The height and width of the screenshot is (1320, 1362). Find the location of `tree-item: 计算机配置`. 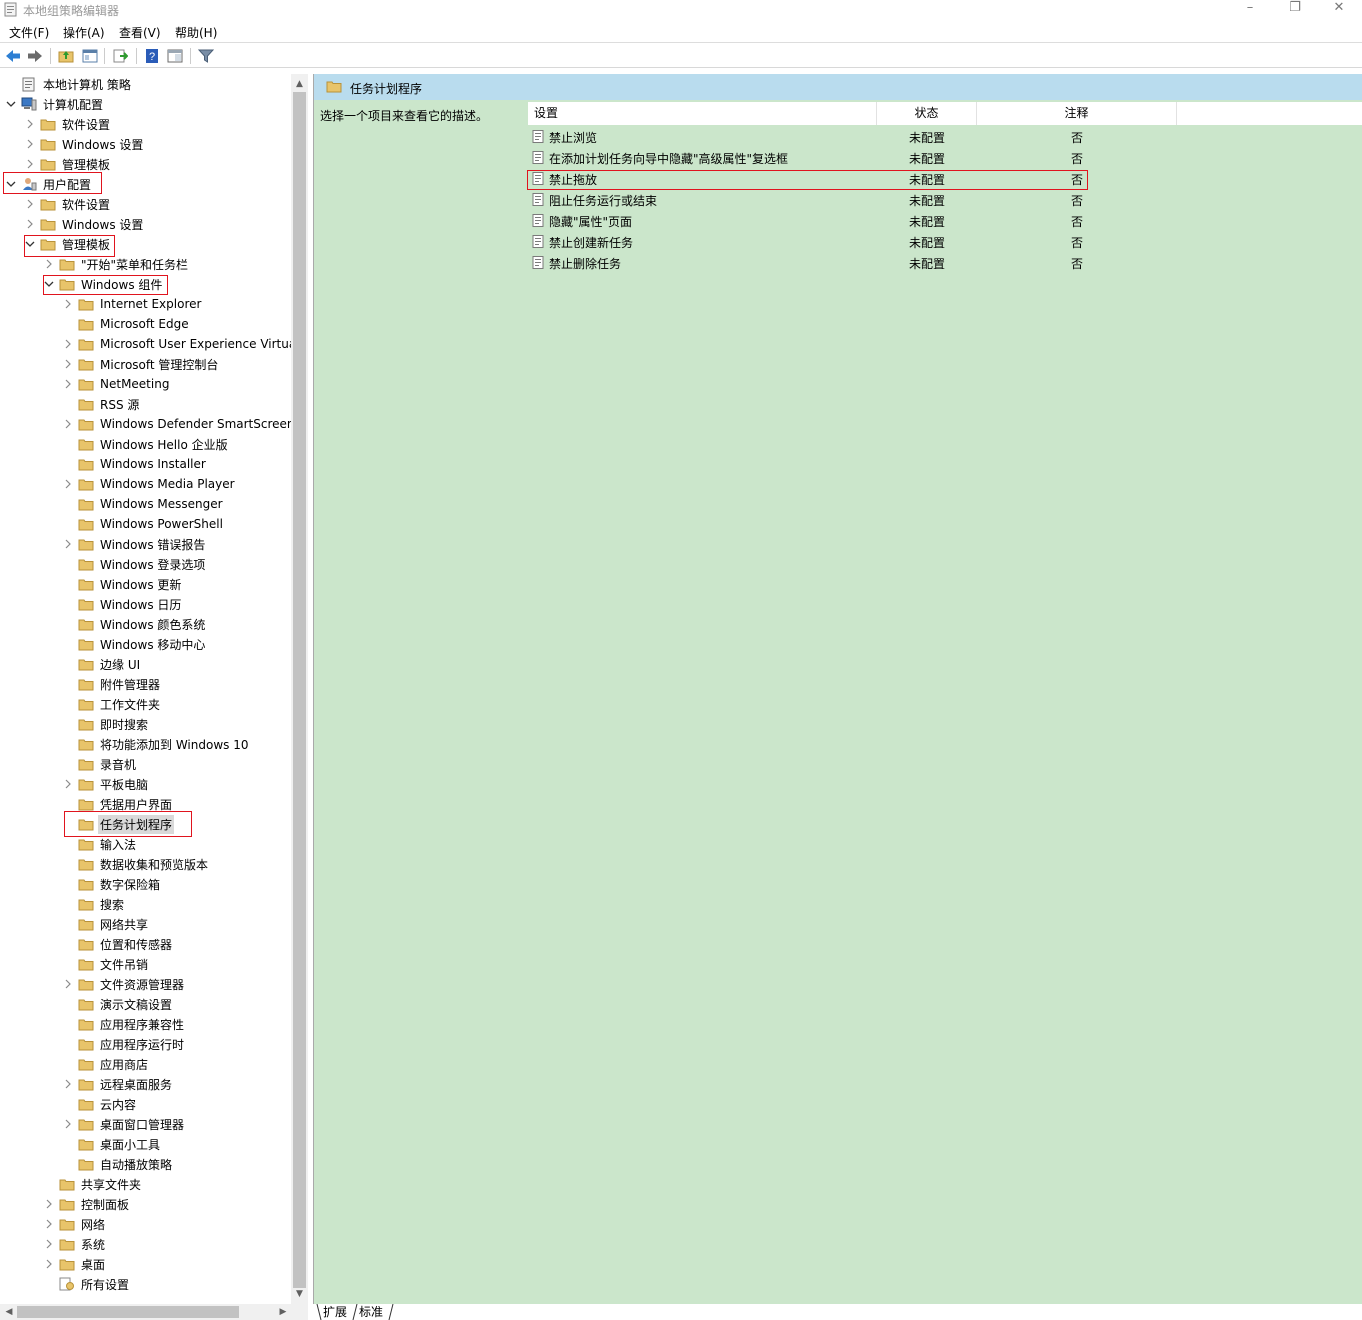

tree-item: 计算机配置 is located at coordinates (54, 104).